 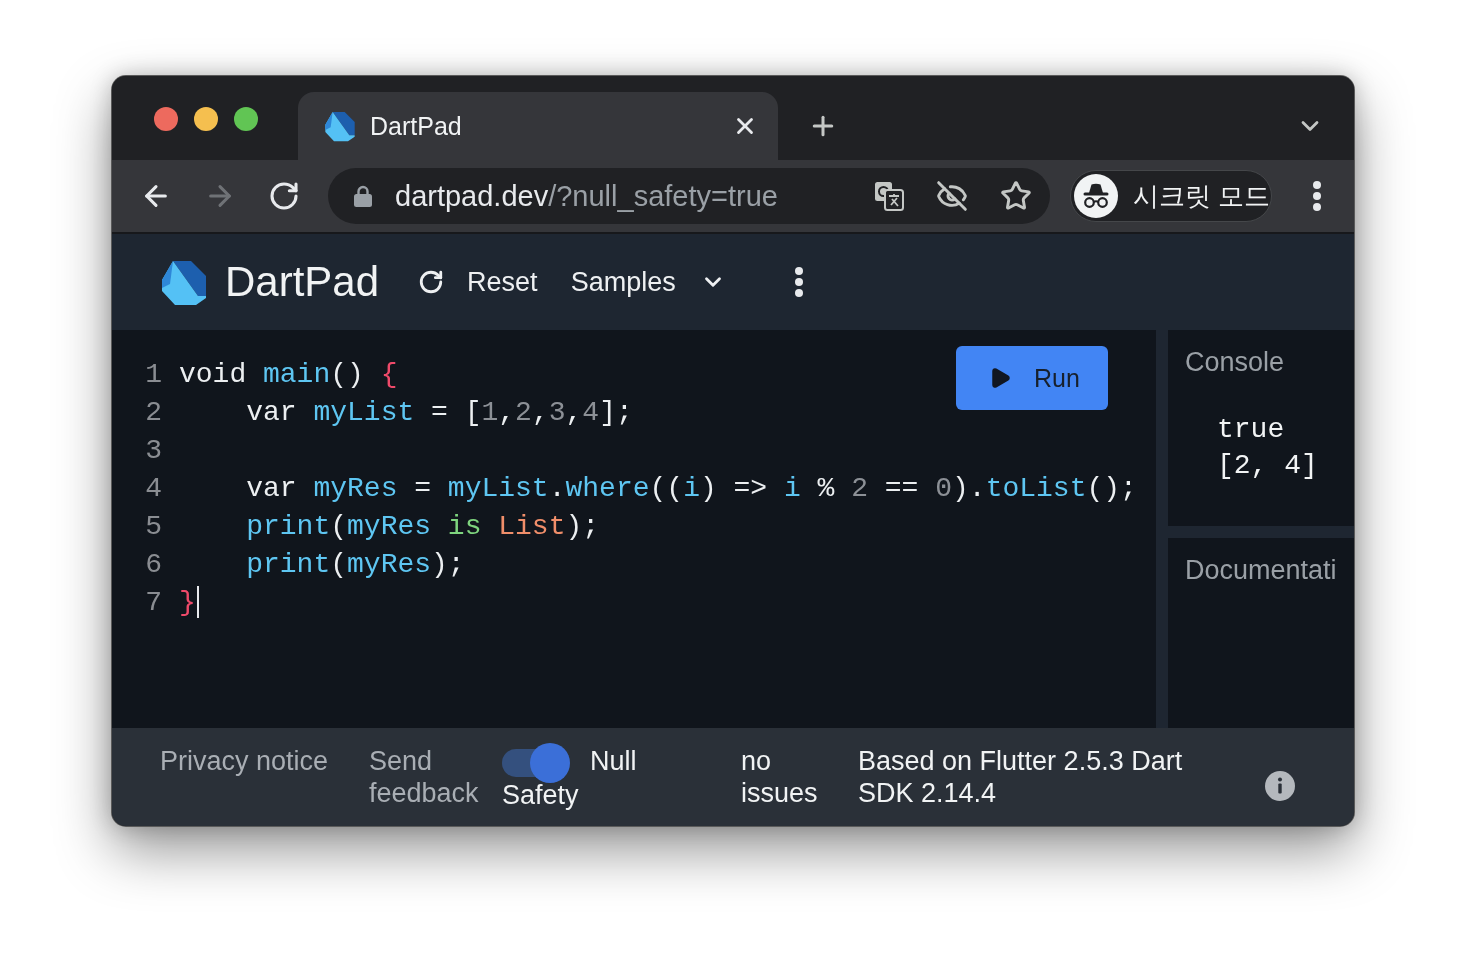 I want to click on footer-link: Send feedback, so click(x=430, y=777).